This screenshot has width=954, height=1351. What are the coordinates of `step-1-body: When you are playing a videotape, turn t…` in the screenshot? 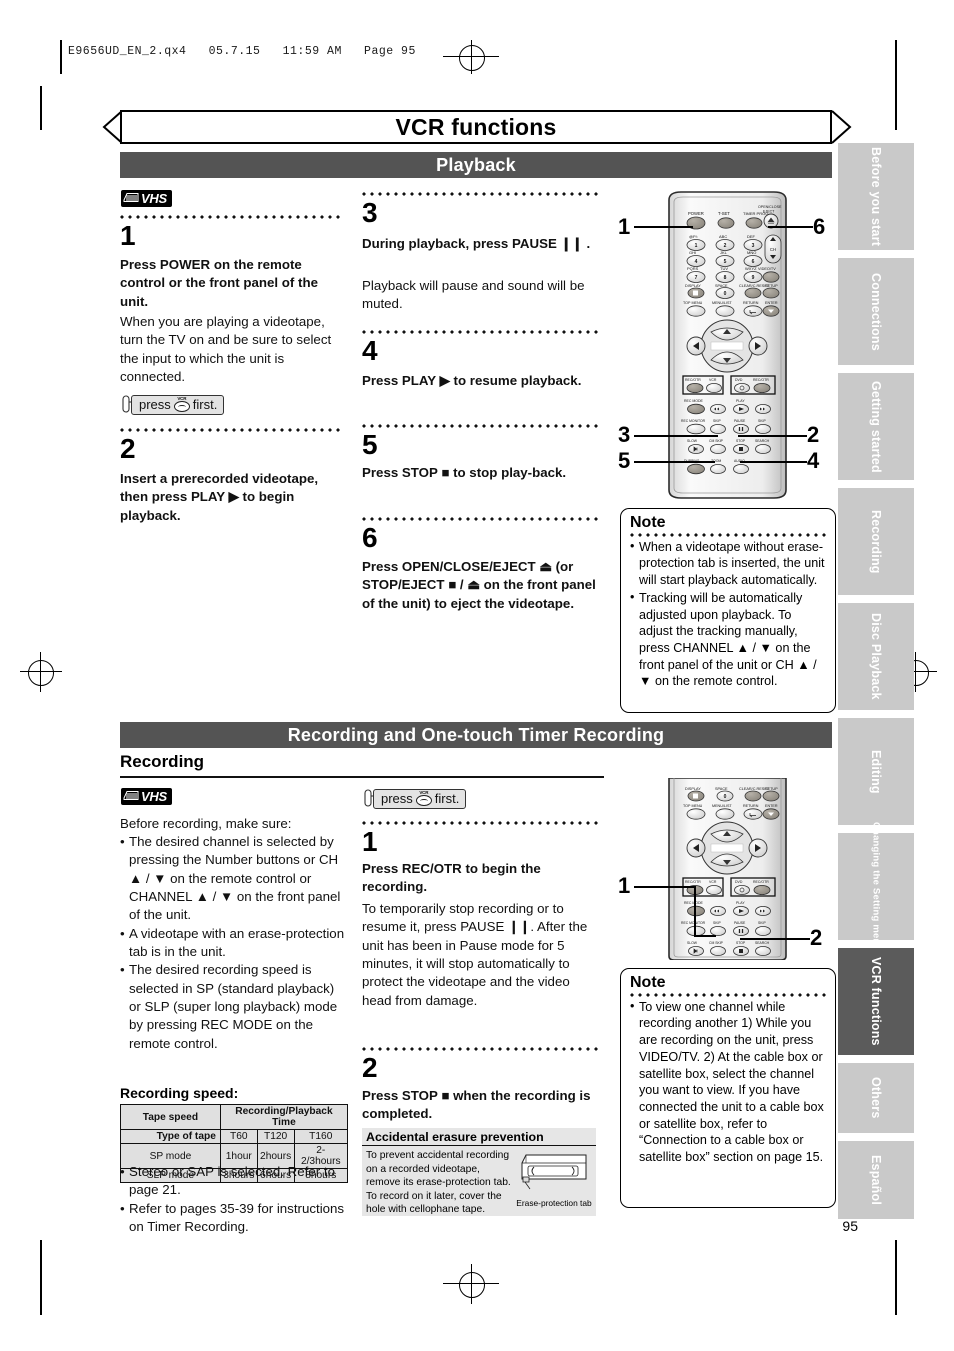 It's located at (226, 349).